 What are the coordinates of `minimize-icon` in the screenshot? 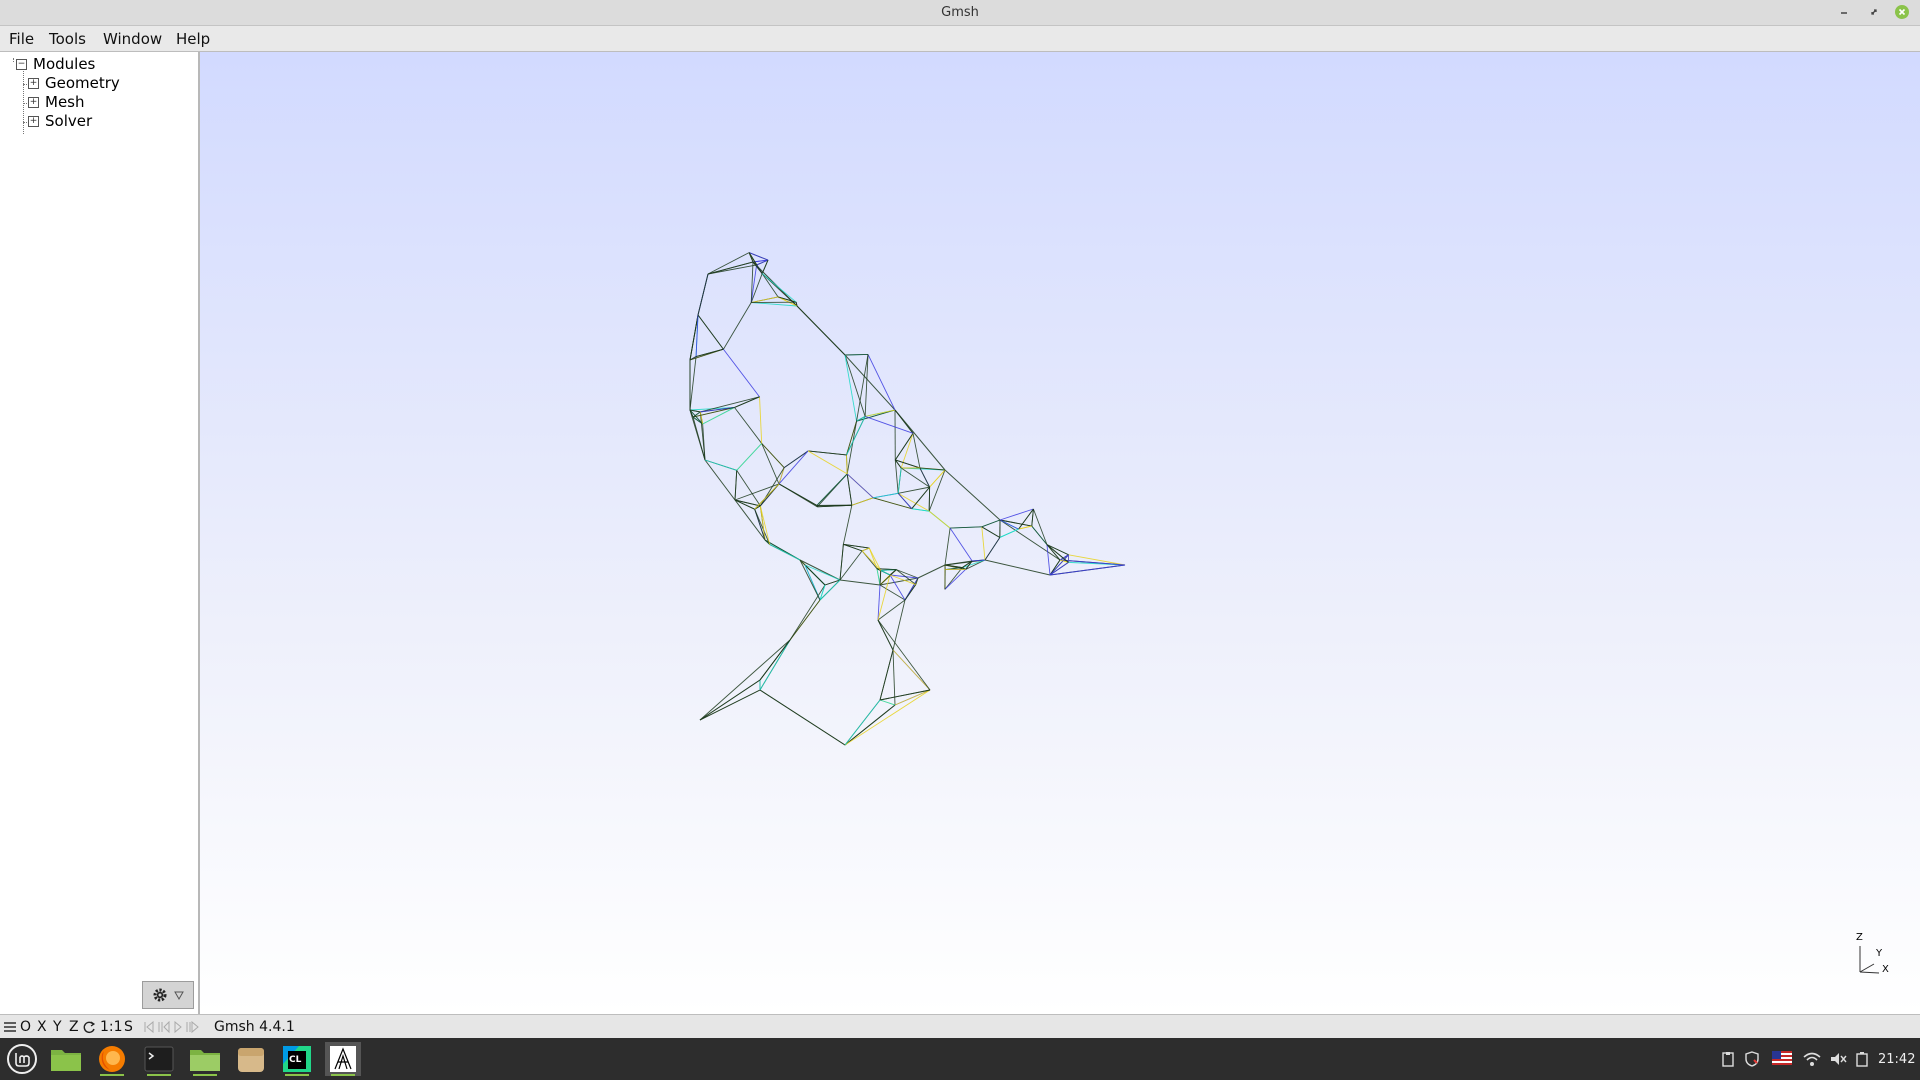 It's located at (1844, 13).